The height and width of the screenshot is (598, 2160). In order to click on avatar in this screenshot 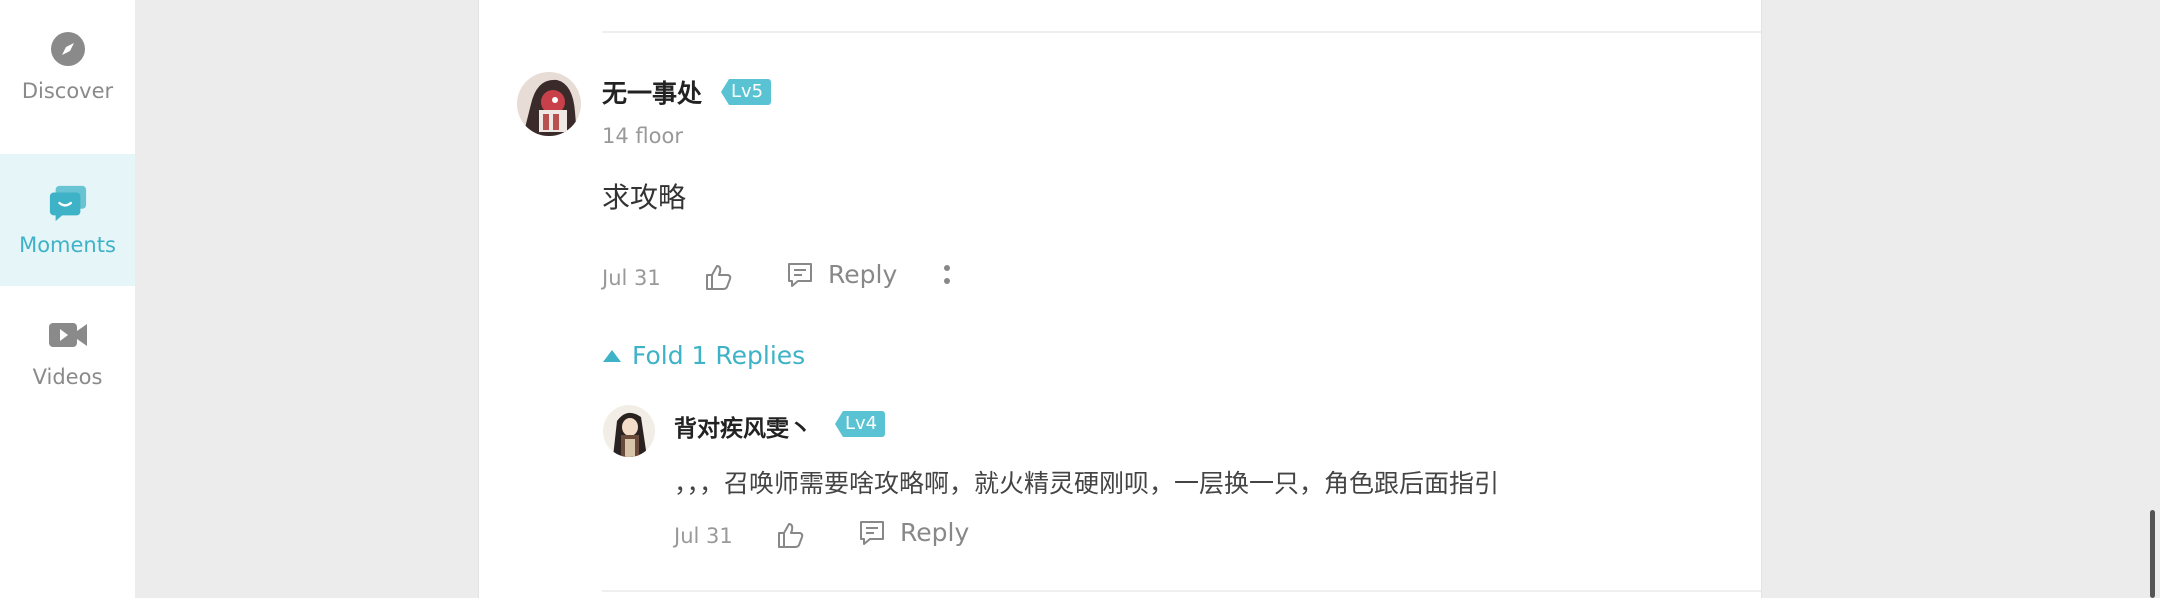, I will do `click(549, 104)`.